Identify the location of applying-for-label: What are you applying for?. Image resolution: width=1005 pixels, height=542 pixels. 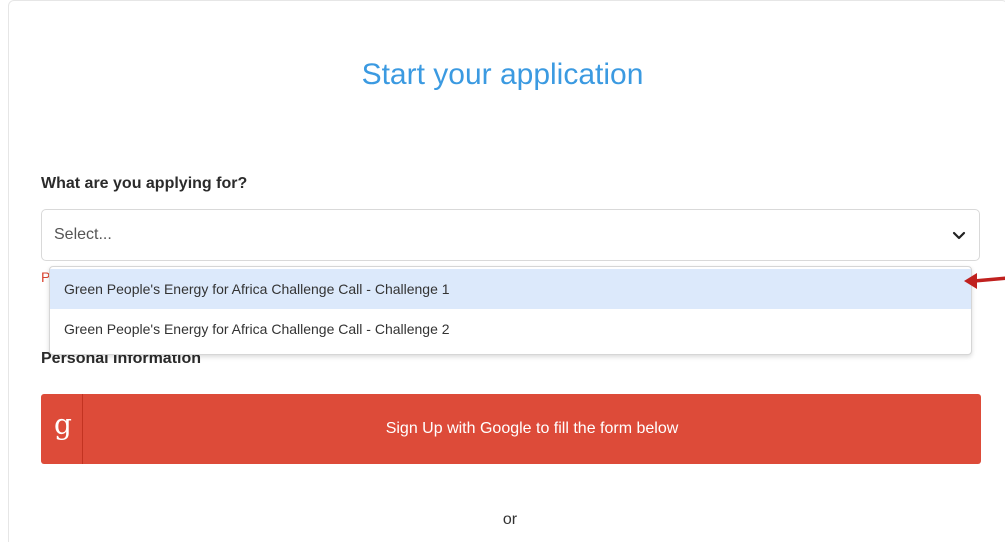
(144, 183).